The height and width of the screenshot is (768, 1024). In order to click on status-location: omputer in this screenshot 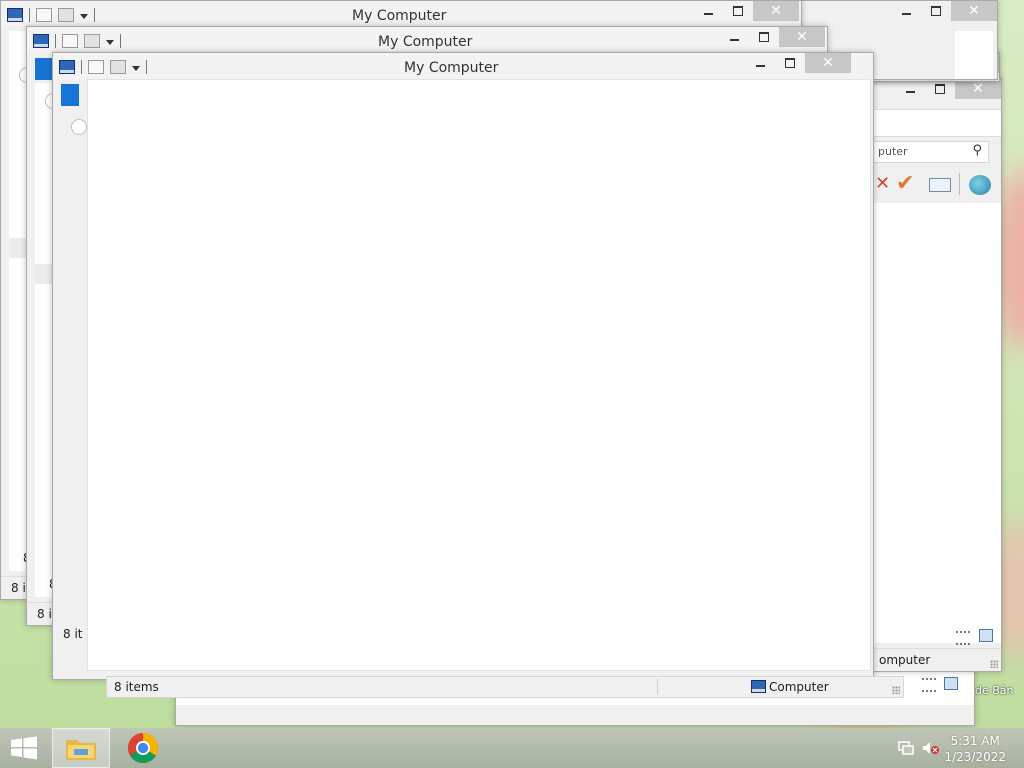, I will do `click(905, 660)`.